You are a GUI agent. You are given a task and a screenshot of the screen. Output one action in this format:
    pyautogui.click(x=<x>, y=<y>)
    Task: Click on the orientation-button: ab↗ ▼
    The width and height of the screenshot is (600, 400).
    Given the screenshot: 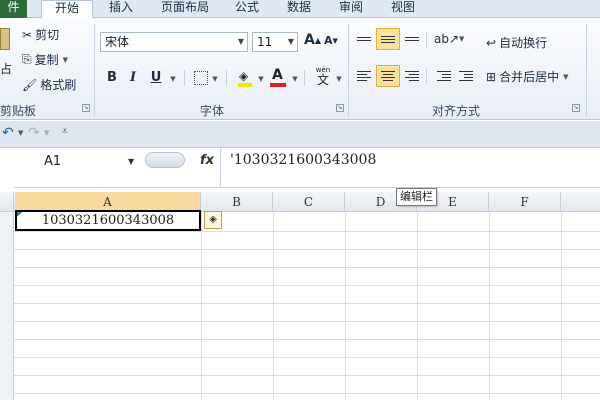 What is the action you would take?
    pyautogui.click(x=449, y=39)
    